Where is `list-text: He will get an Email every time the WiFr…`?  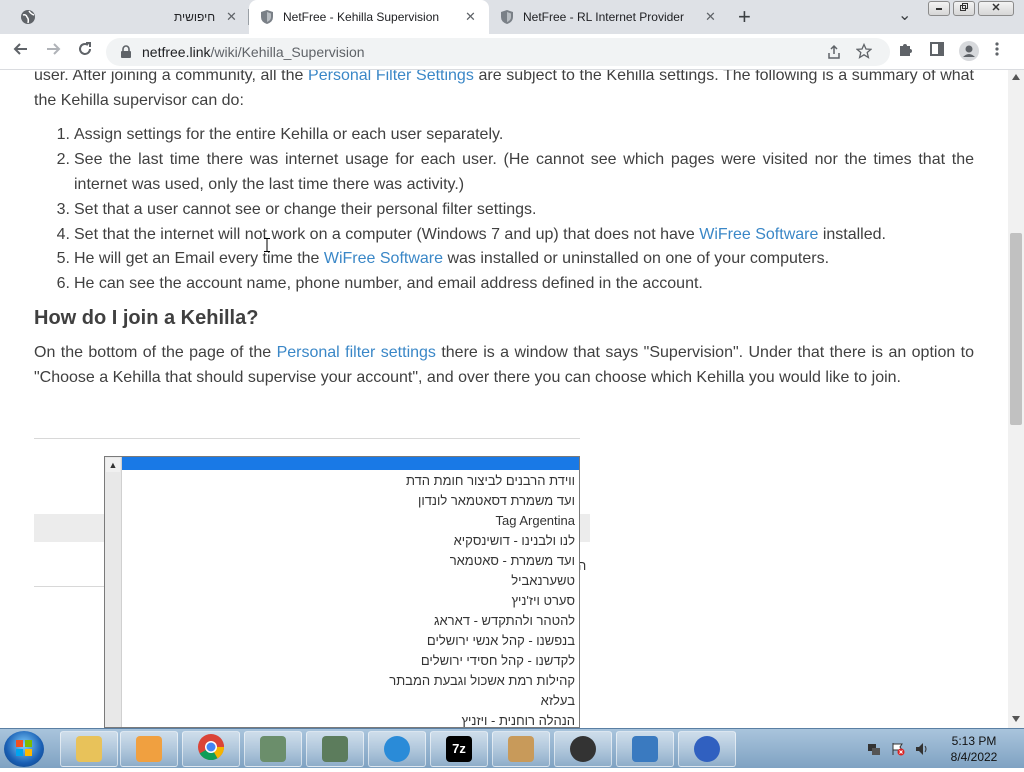
list-text: He will get an Email every time the WiFr… is located at coordinates (524, 258).